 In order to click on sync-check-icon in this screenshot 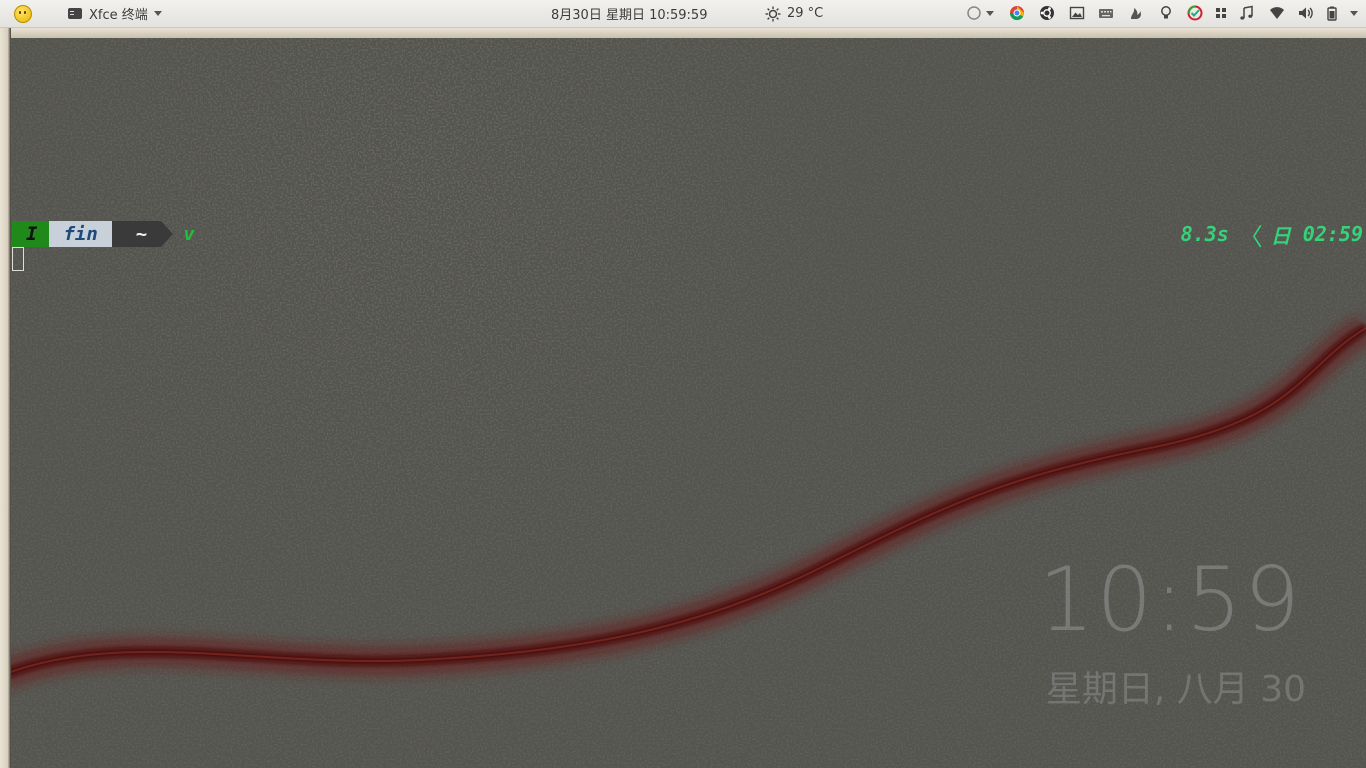, I will do `click(1195, 13)`.